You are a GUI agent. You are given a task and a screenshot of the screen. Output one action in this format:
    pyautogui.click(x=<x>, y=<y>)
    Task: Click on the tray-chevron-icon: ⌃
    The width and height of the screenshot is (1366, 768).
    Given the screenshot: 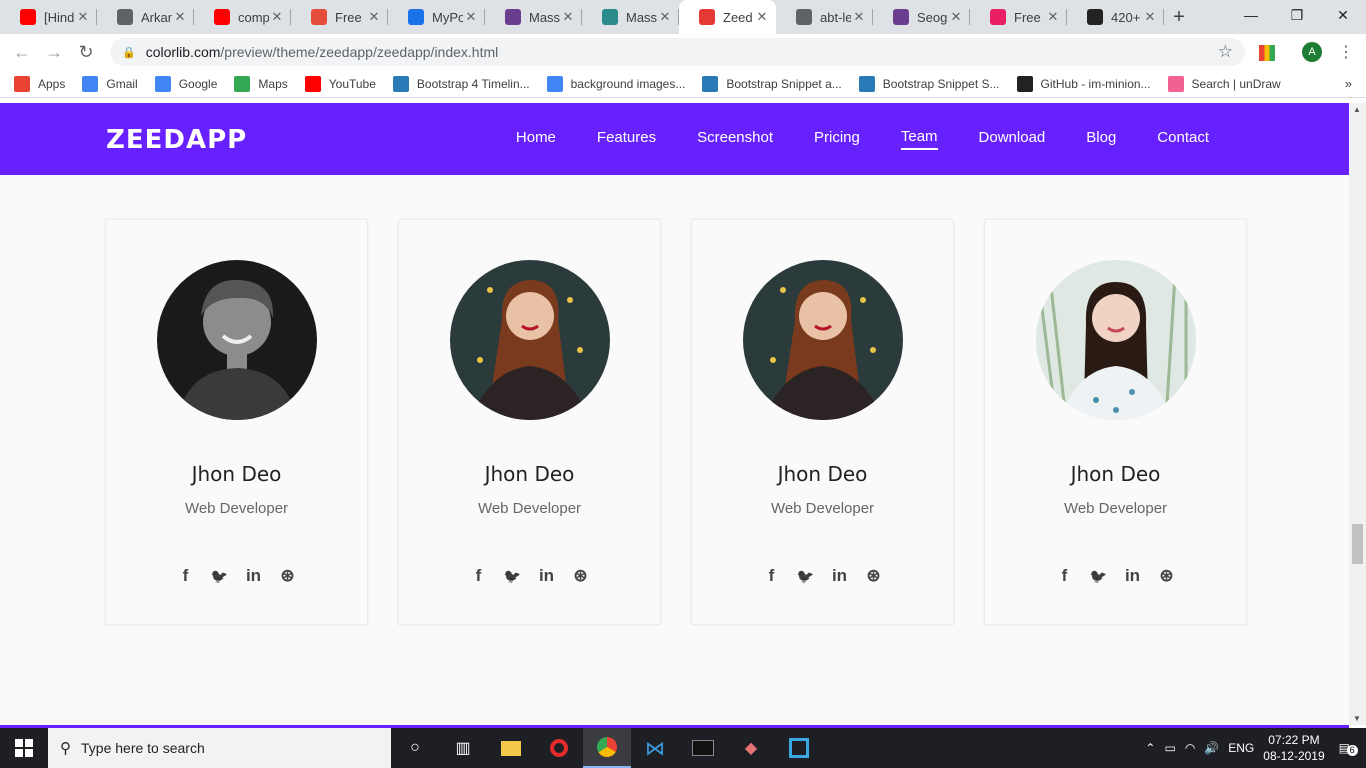 What is the action you would take?
    pyautogui.click(x=1150, y=748)
    